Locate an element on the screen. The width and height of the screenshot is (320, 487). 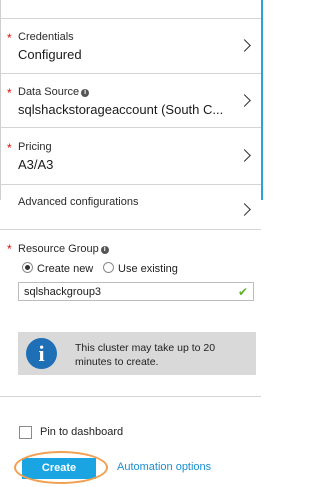
radio-use-existing: Use existing is located at coordinates (140, 268).